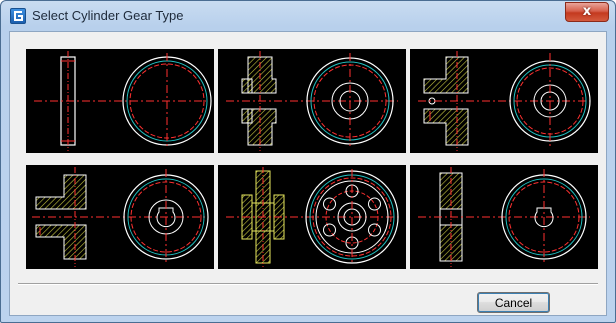 Image resolution: width=616 pixels, height=323 pixels. What do you see at coordinates (513, 302) in the screenshot?
I see `cancel-button: Cancel` at bounding box center [513, 302].